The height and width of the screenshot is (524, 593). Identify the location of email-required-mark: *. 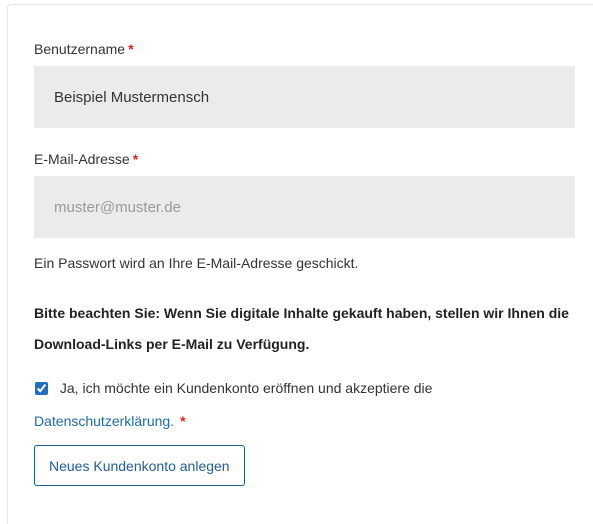
(135, 159).